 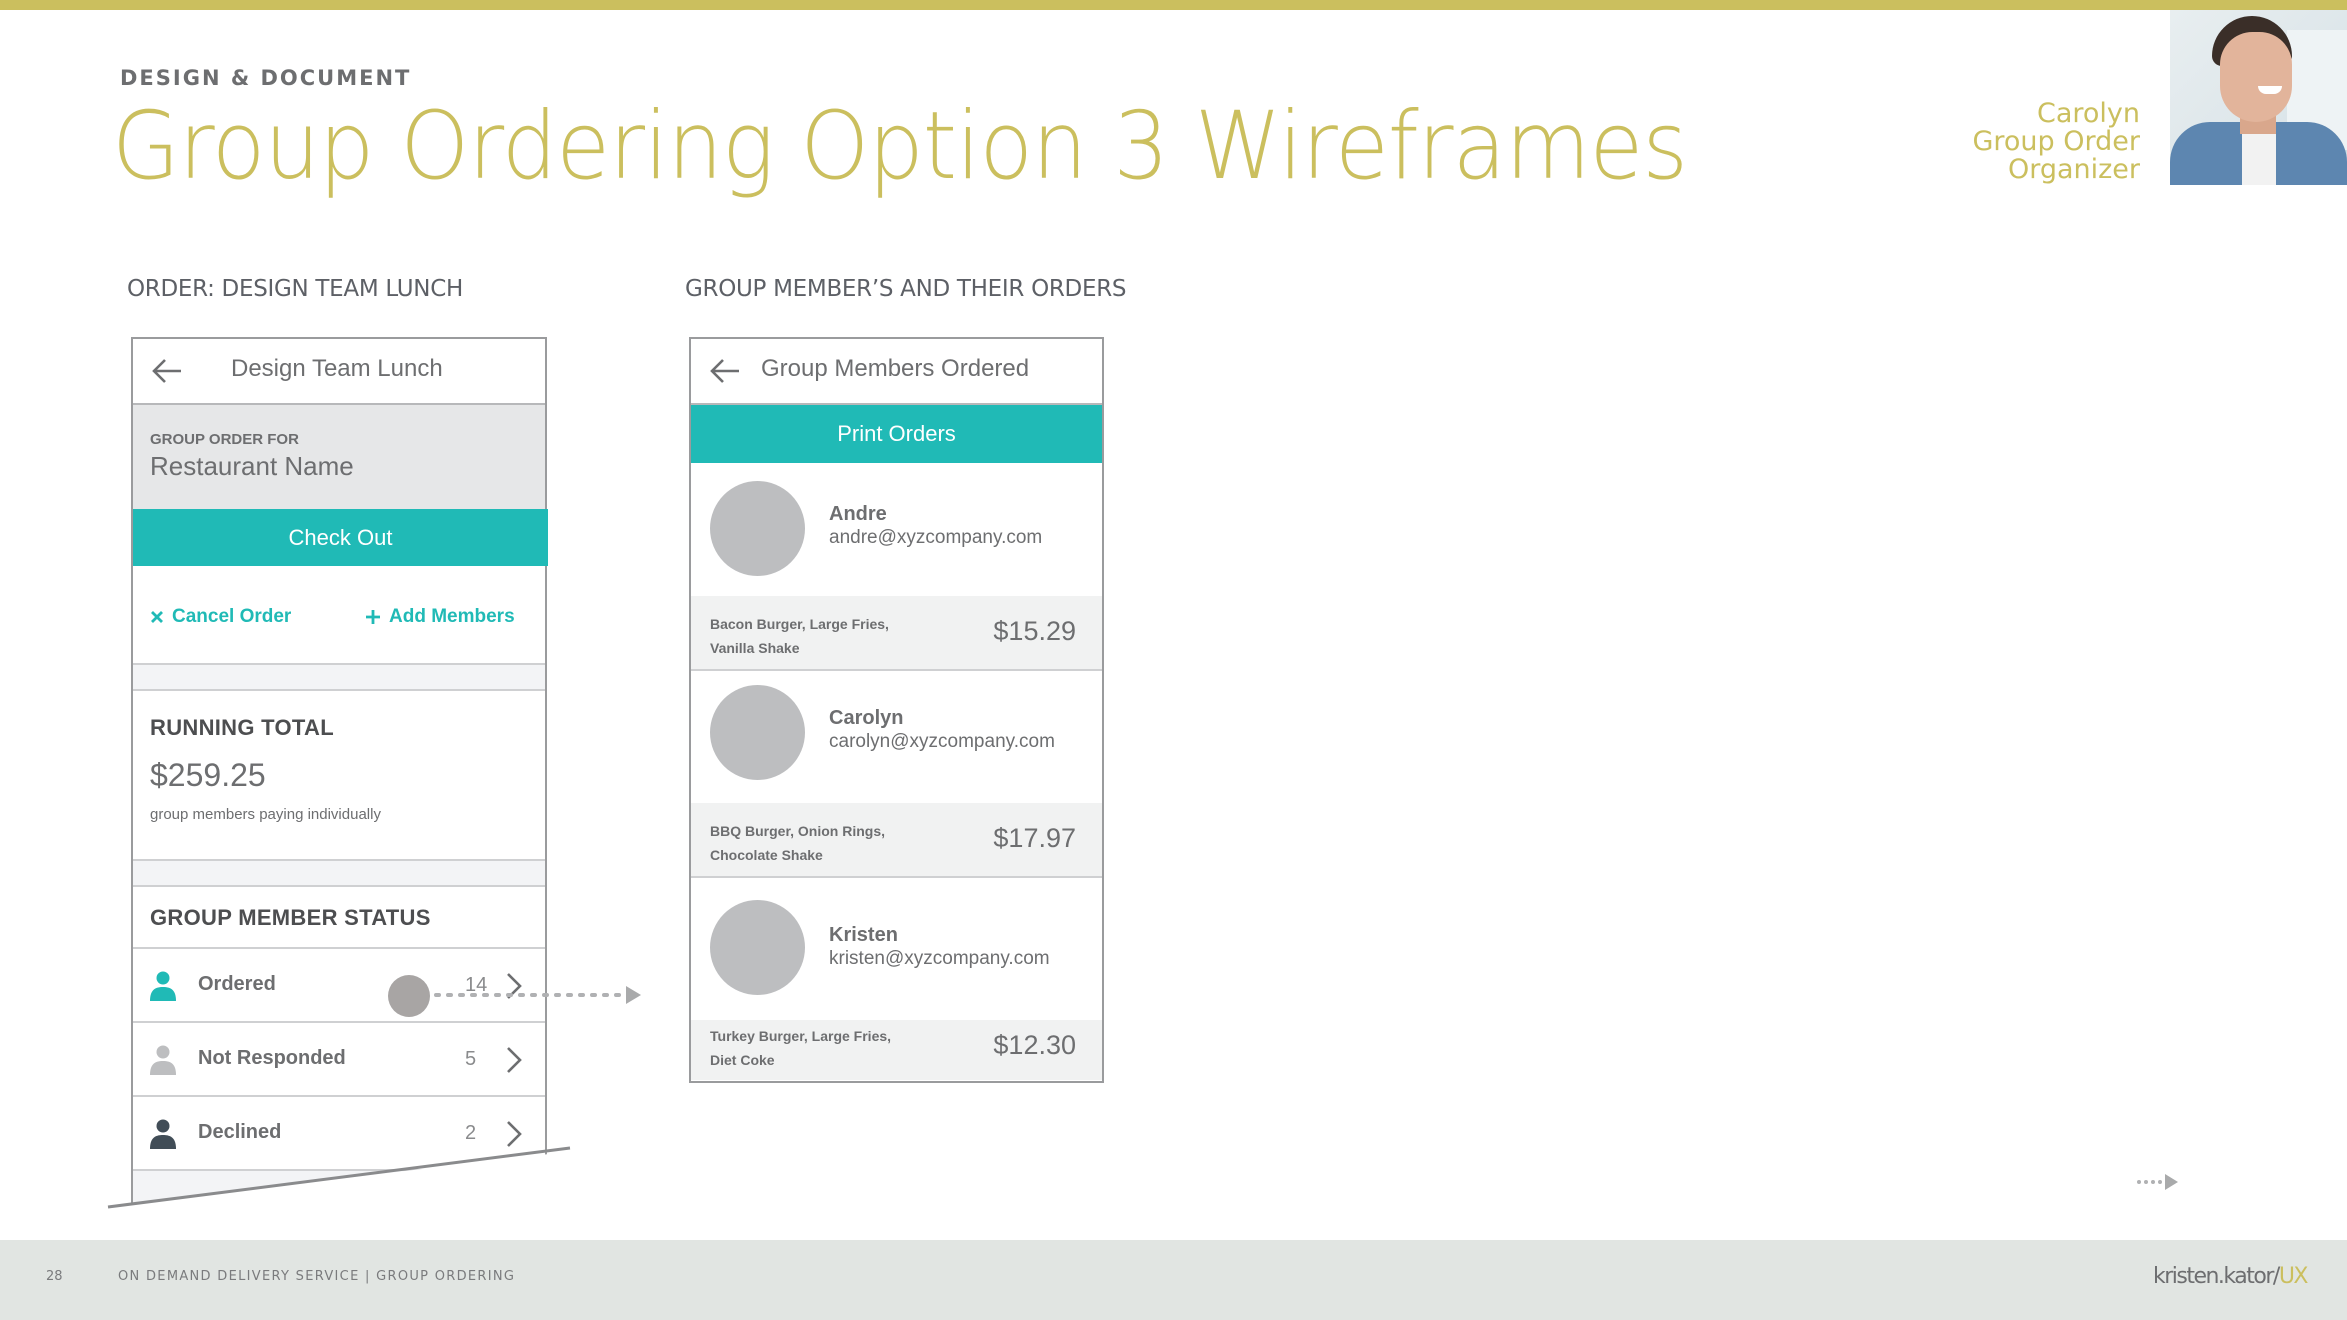 What do you see at coordinates (224, 439) in the screenshot?
I see `group-order-for-label: GROUP ORDER FOR` at bounding box center [224, 439].